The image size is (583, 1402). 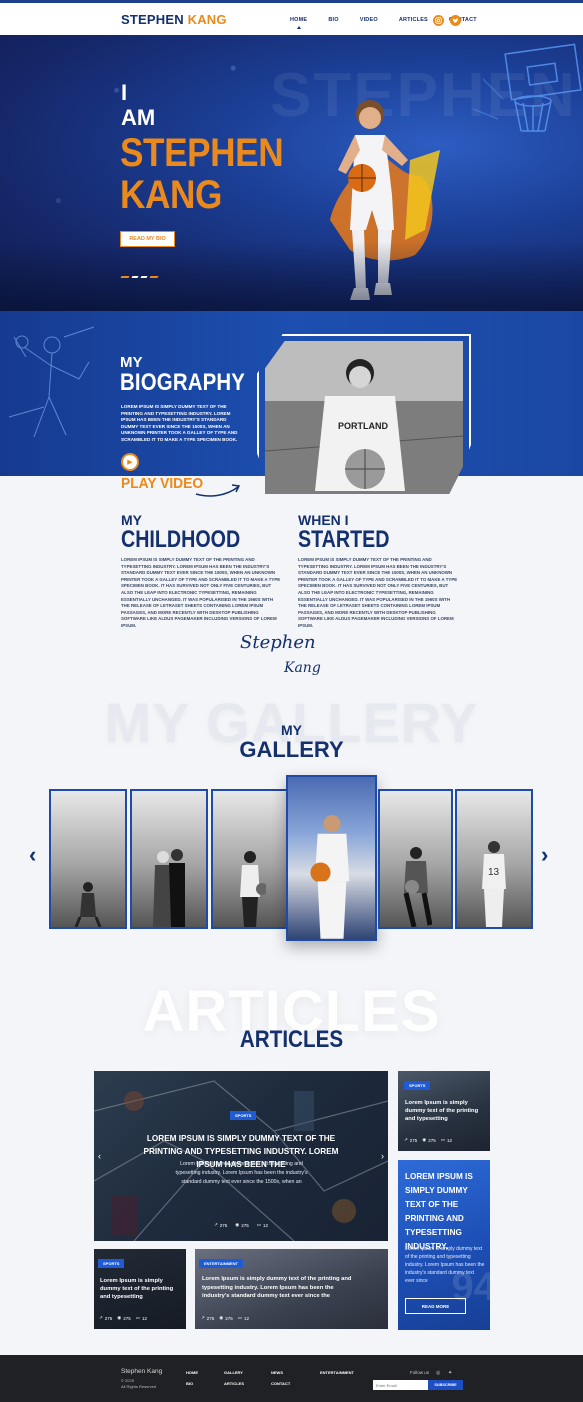 What do you see at coordinates (99, 1156) in the screenshot?
I see `featured-prev-arrow: ‹` at bounding box center [99, 1156].